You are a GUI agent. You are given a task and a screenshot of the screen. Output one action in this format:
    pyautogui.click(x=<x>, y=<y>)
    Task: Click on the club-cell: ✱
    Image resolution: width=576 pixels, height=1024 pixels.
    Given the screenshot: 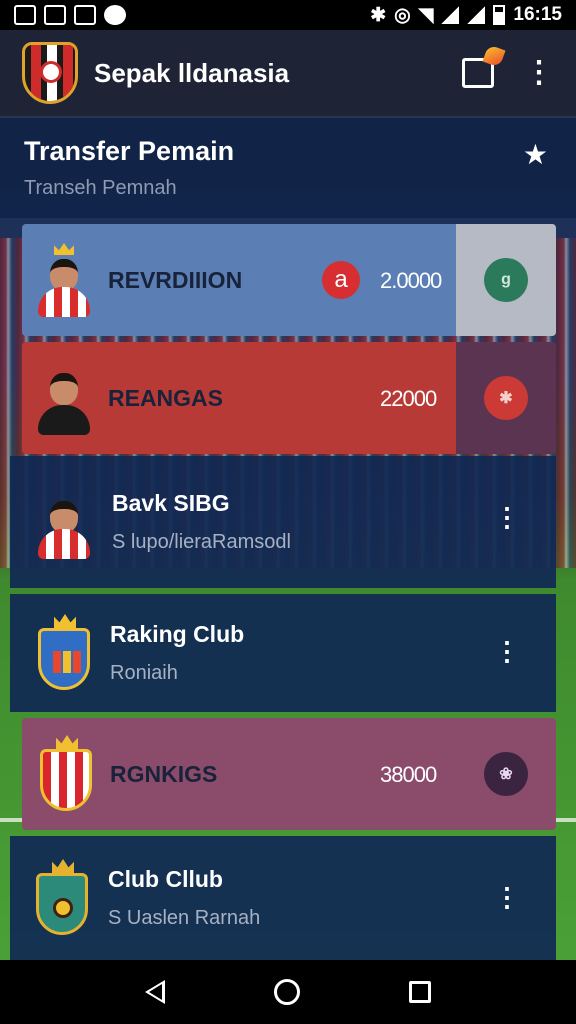 What is the action you would take?
    pyautogui.click(x=506, y=398)
    